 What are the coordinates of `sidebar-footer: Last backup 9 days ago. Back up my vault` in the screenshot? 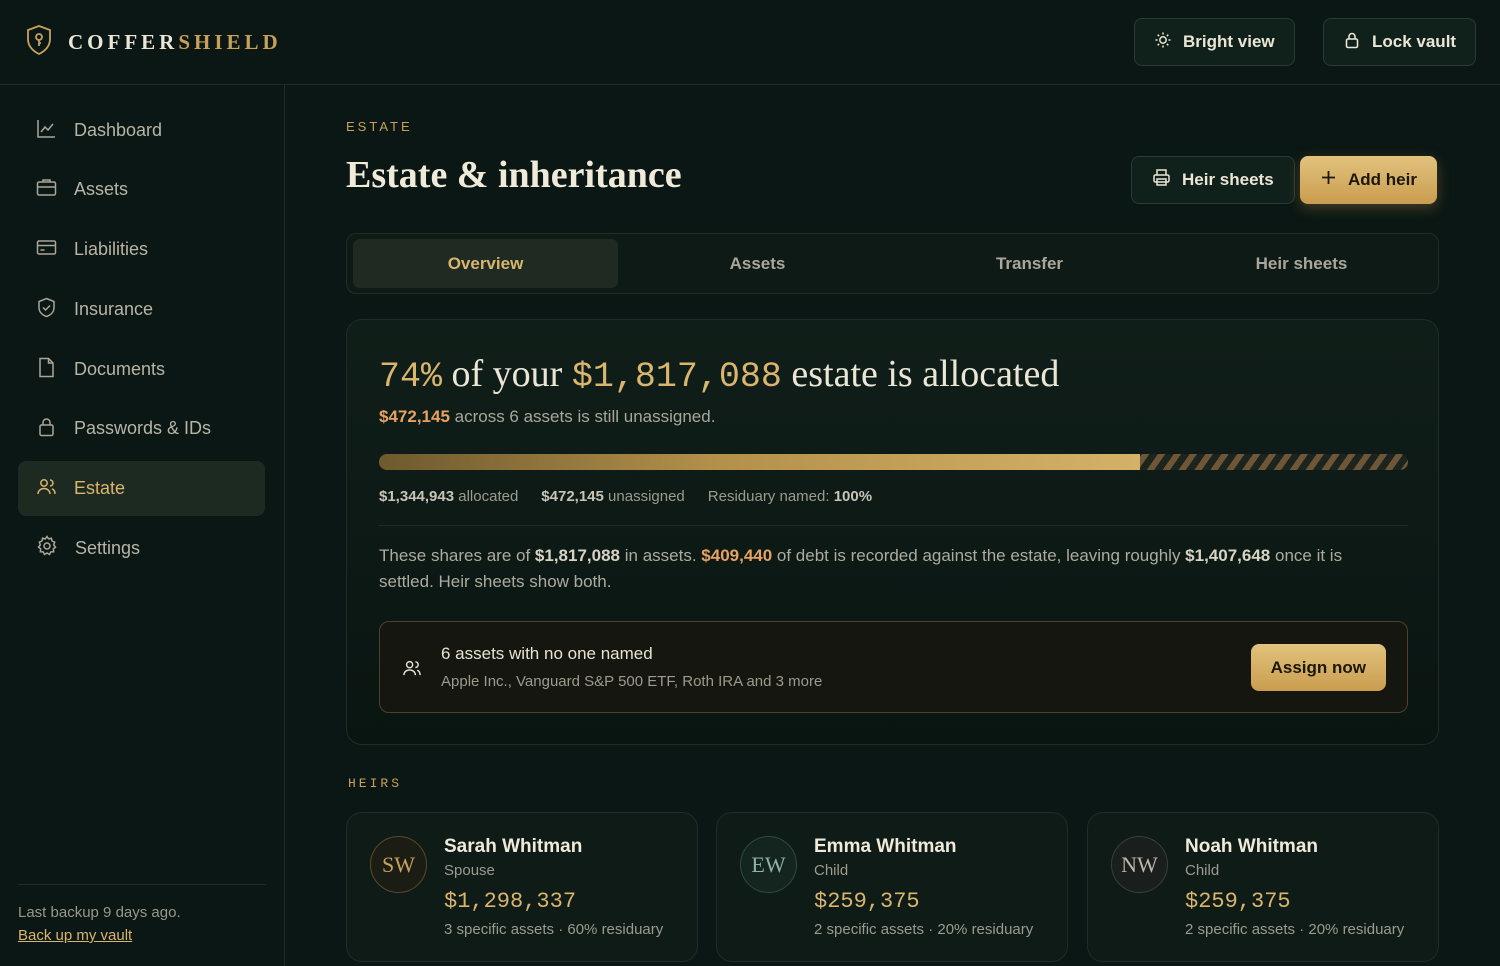 It's located at (142, 914).